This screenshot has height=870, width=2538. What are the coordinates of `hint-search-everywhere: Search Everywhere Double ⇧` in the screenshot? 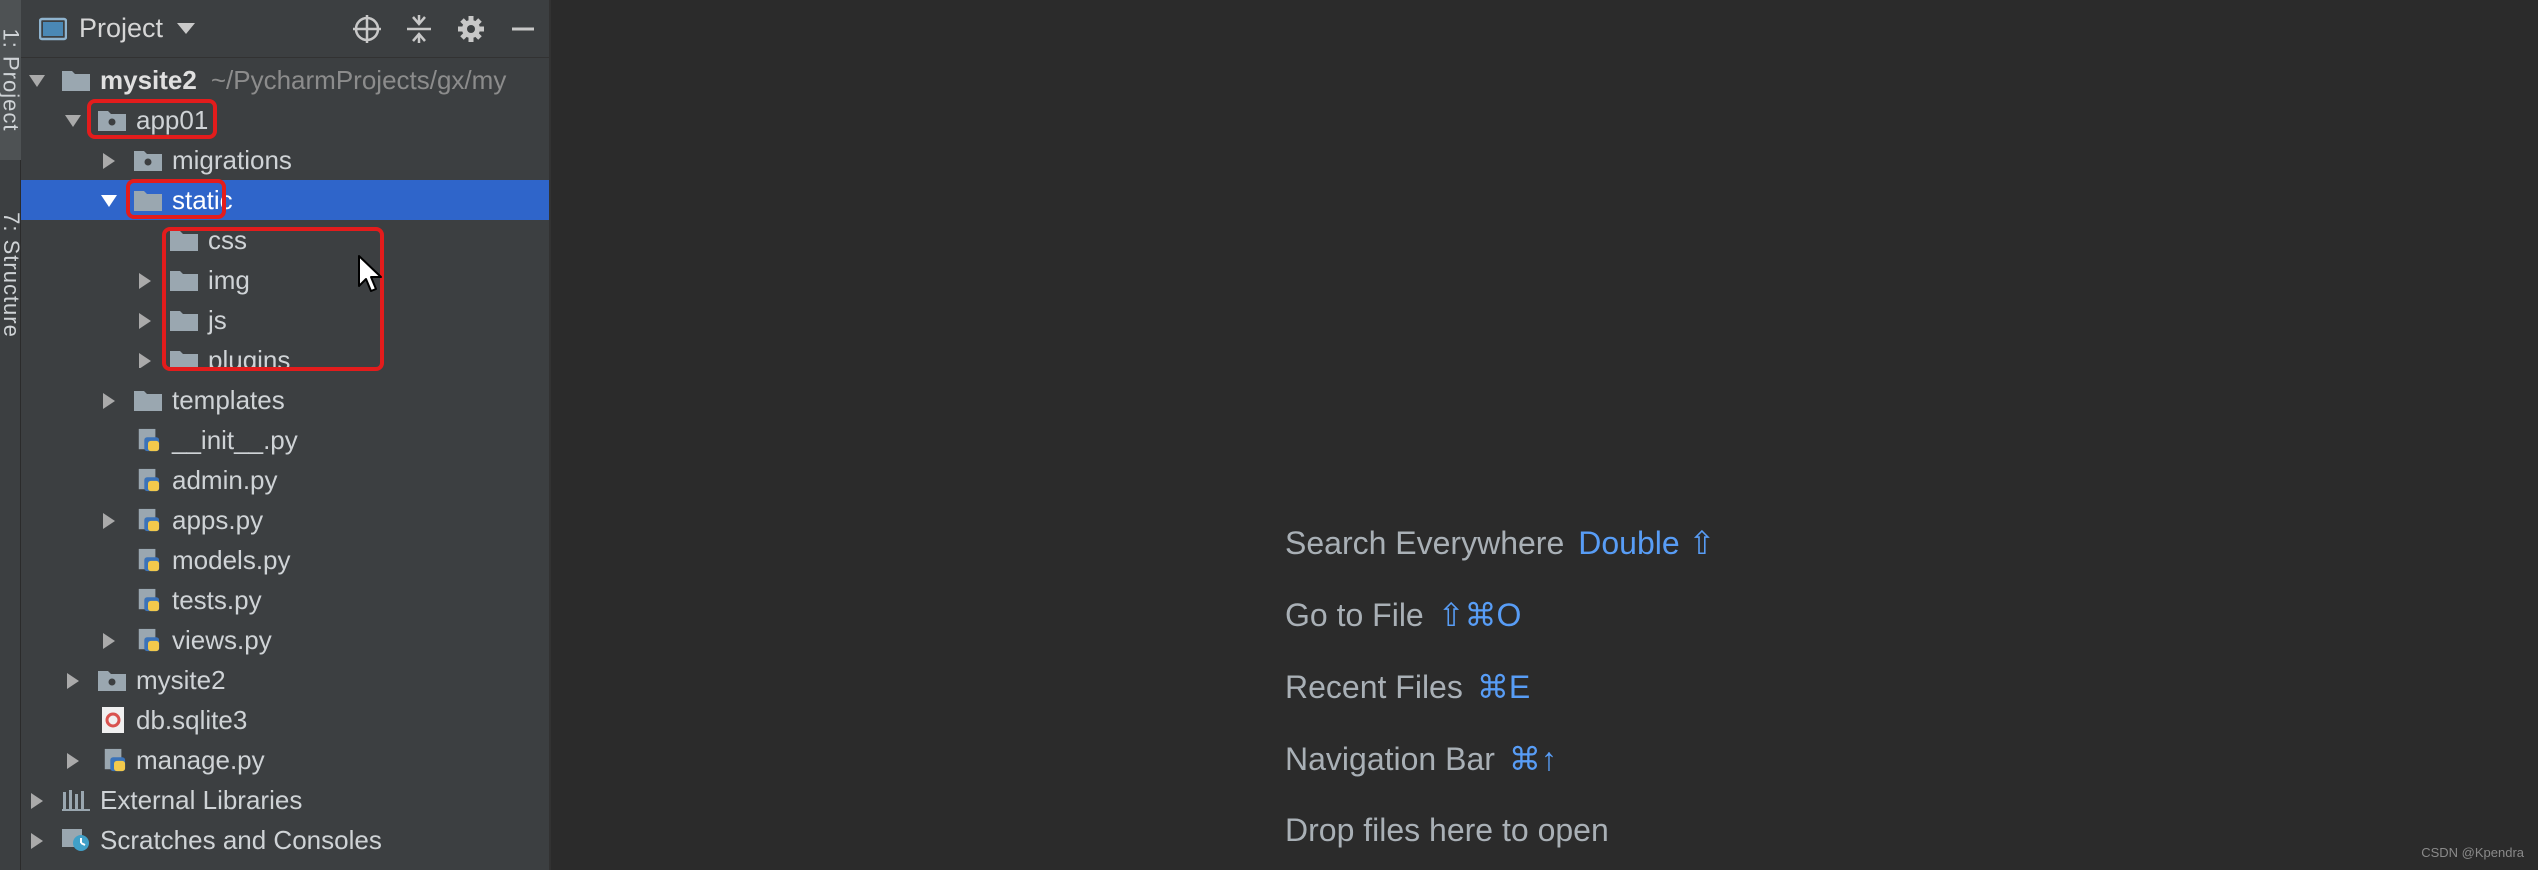 It's located at (1500, 543).